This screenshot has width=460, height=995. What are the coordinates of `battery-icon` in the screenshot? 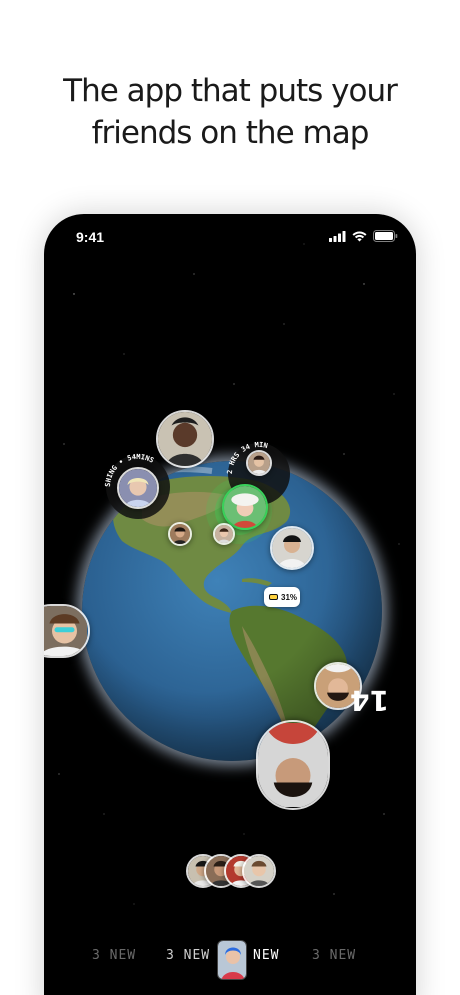 It's located at (385, 236).